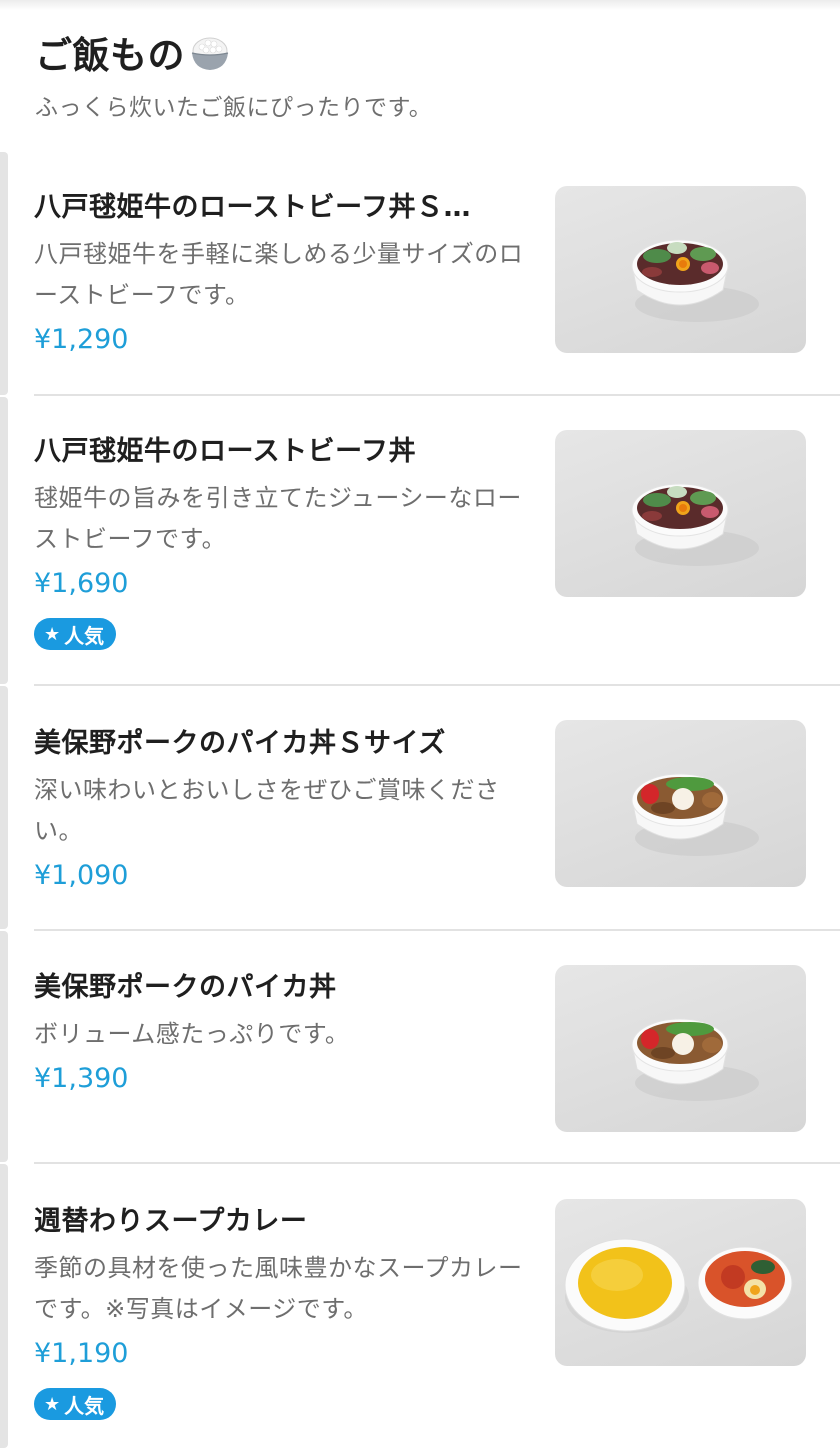 This screenshot has height=1448, width=840. I want to click on item-name: 美保野ポークのパイカ丼Ｓサイズ, so click(240, 743).